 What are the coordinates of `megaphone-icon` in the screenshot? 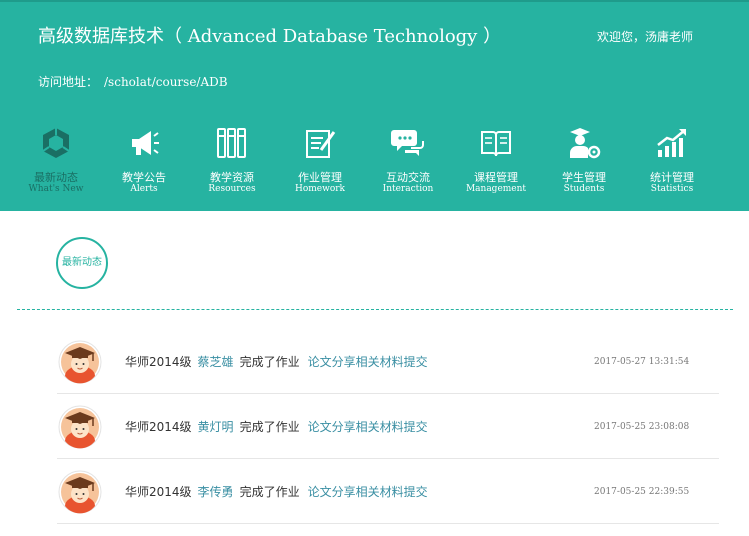 It's located at (145, 143).